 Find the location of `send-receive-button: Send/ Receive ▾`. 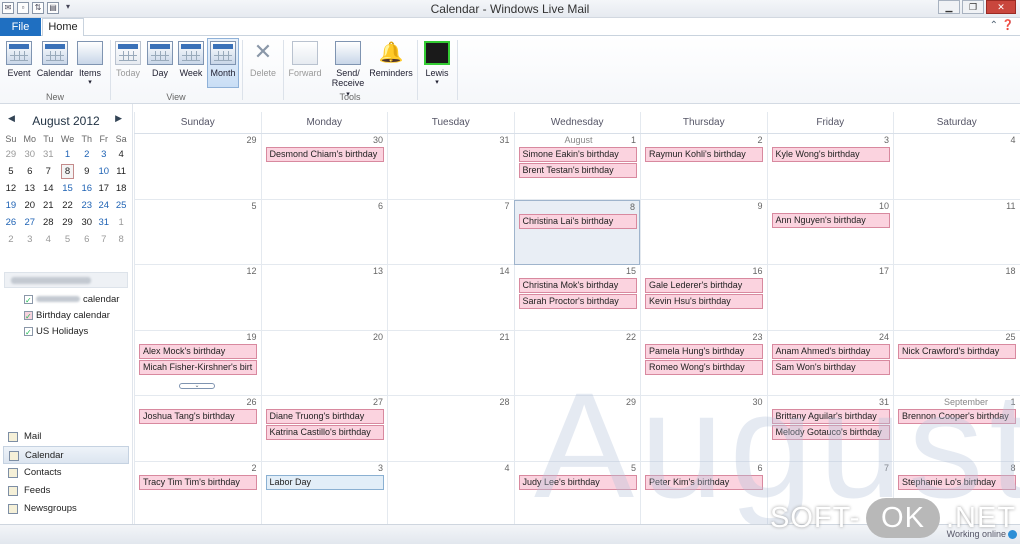

send-receive-button: Send/ Receive ▾ is located at coordinates (348, 68).